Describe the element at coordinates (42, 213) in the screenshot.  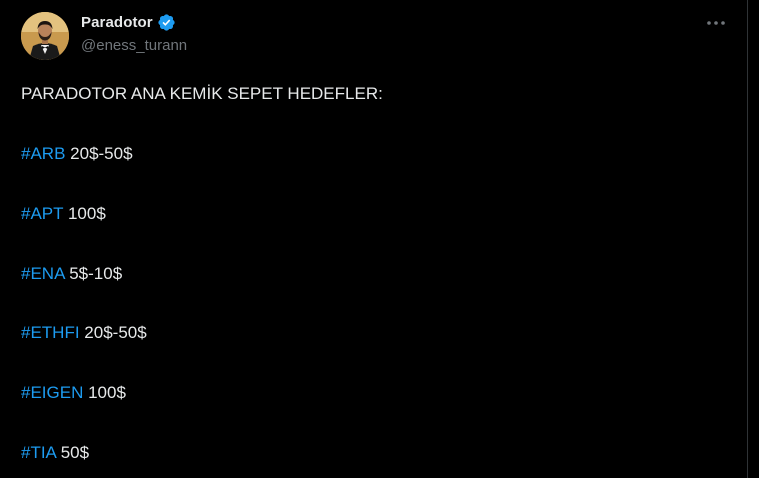
I see `hashtag-link: #APT` at that location.